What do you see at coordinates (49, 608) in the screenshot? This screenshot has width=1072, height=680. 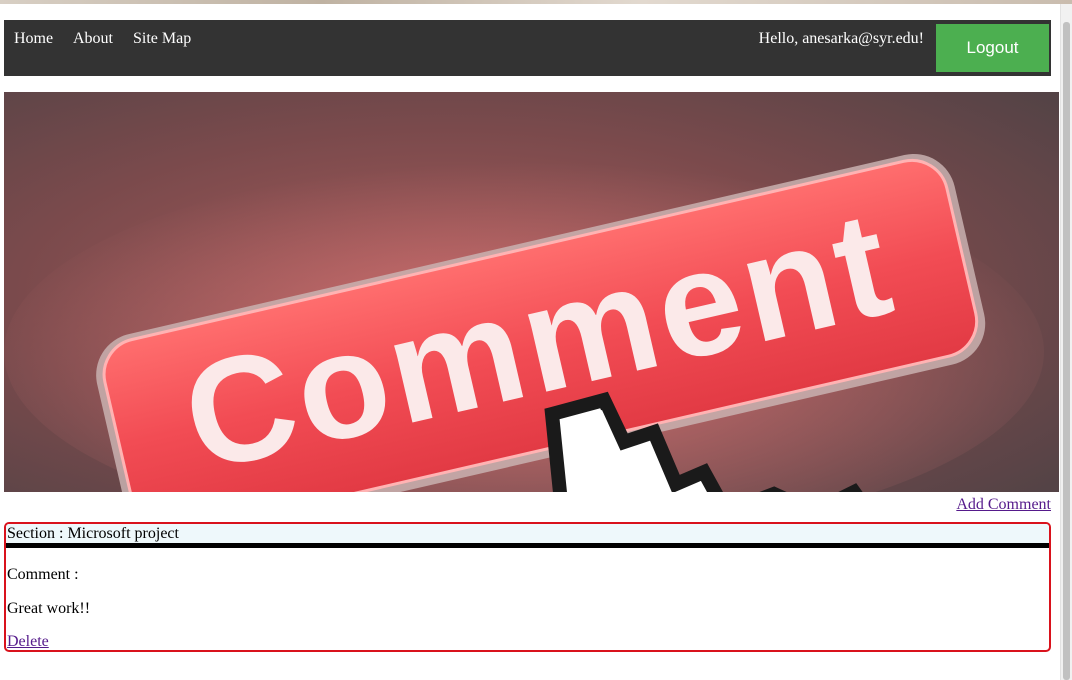 I see `comment-text: Great work!!` at bounding box center [49, 608].